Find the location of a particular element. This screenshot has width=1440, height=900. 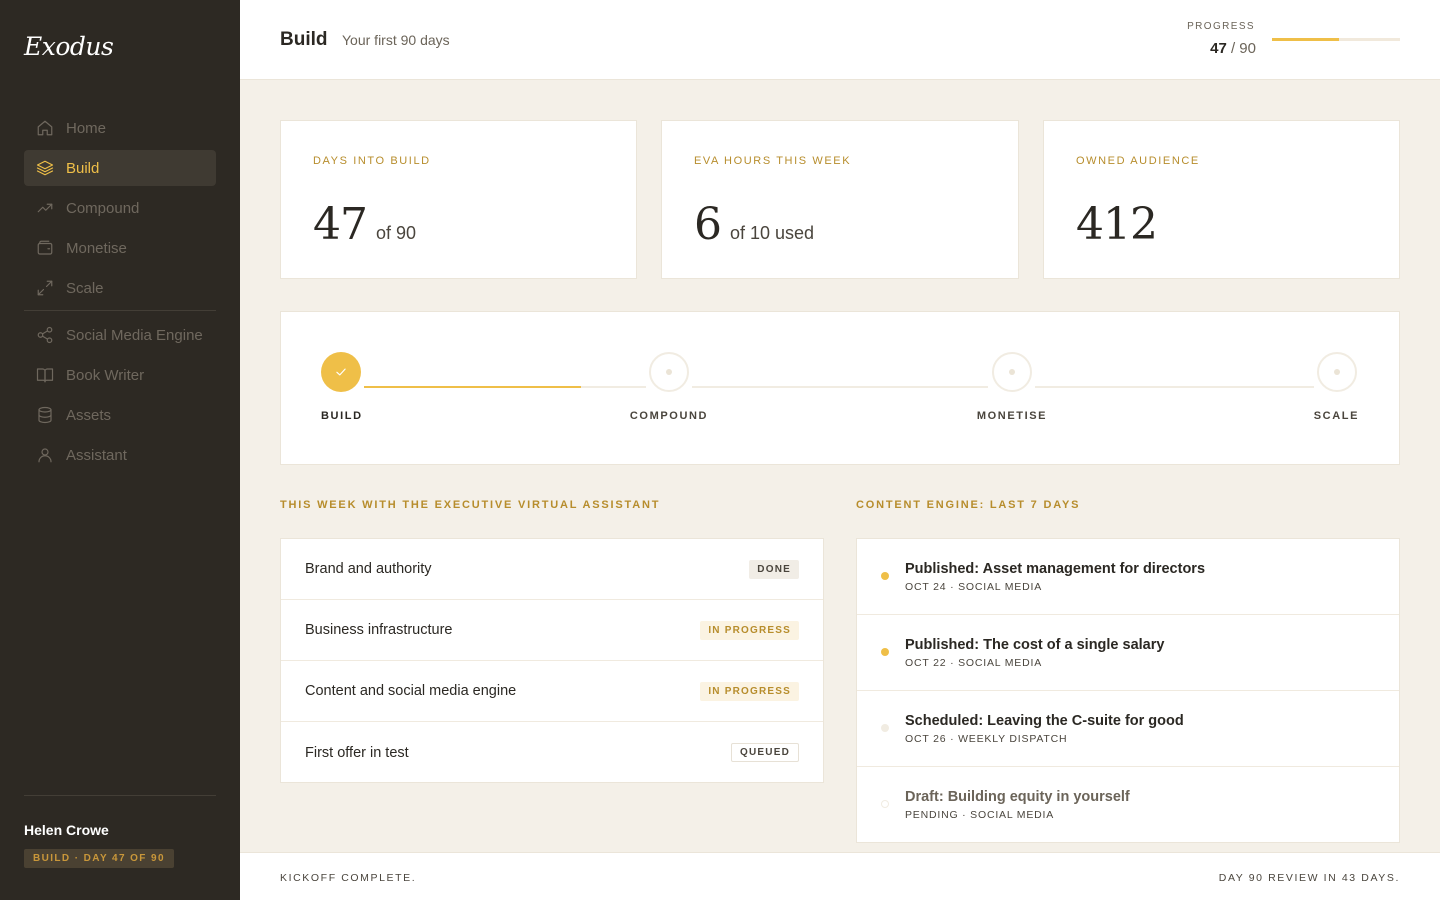

trending-up-icon is located at coordinates (45, 208).